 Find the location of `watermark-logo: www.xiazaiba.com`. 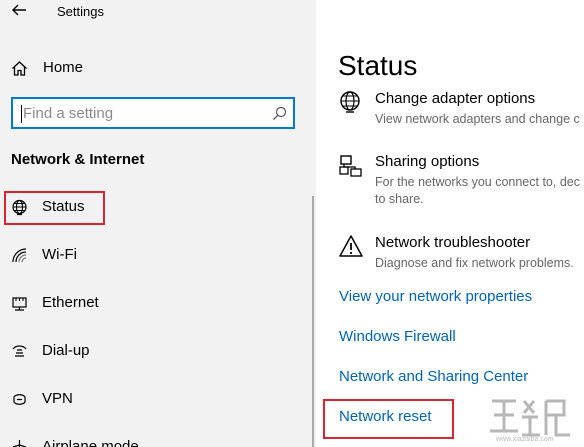

watermark-logo: www.xiazaiba.com is located at coordinates (530, 421).